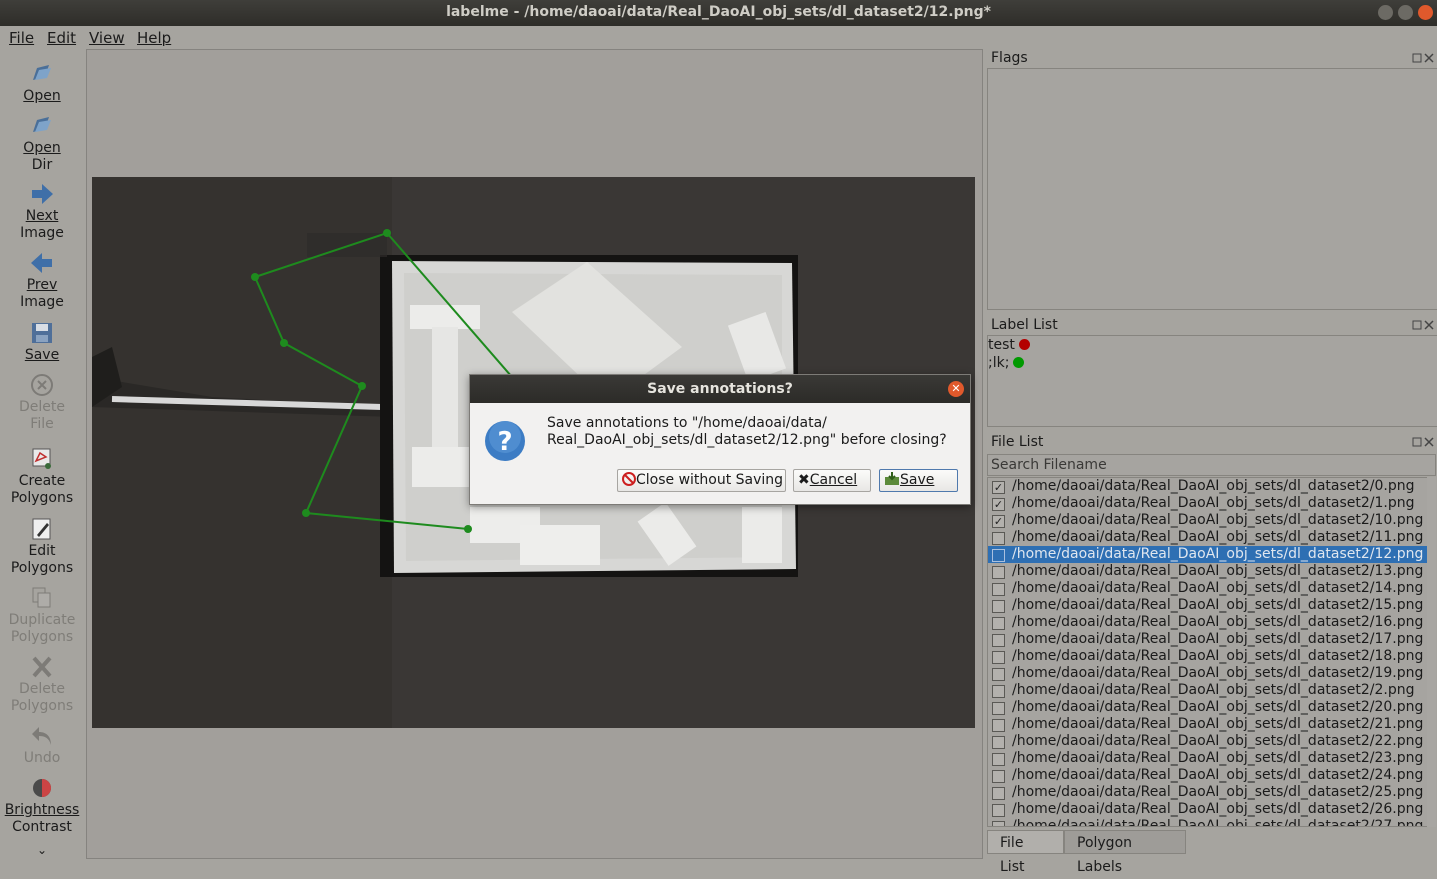 Image resolution: width=1437 pixels, height=879 pixels. Describe the element at coordinates (42, 667) in the screenshot. I see `delete-x-icon` at that location.